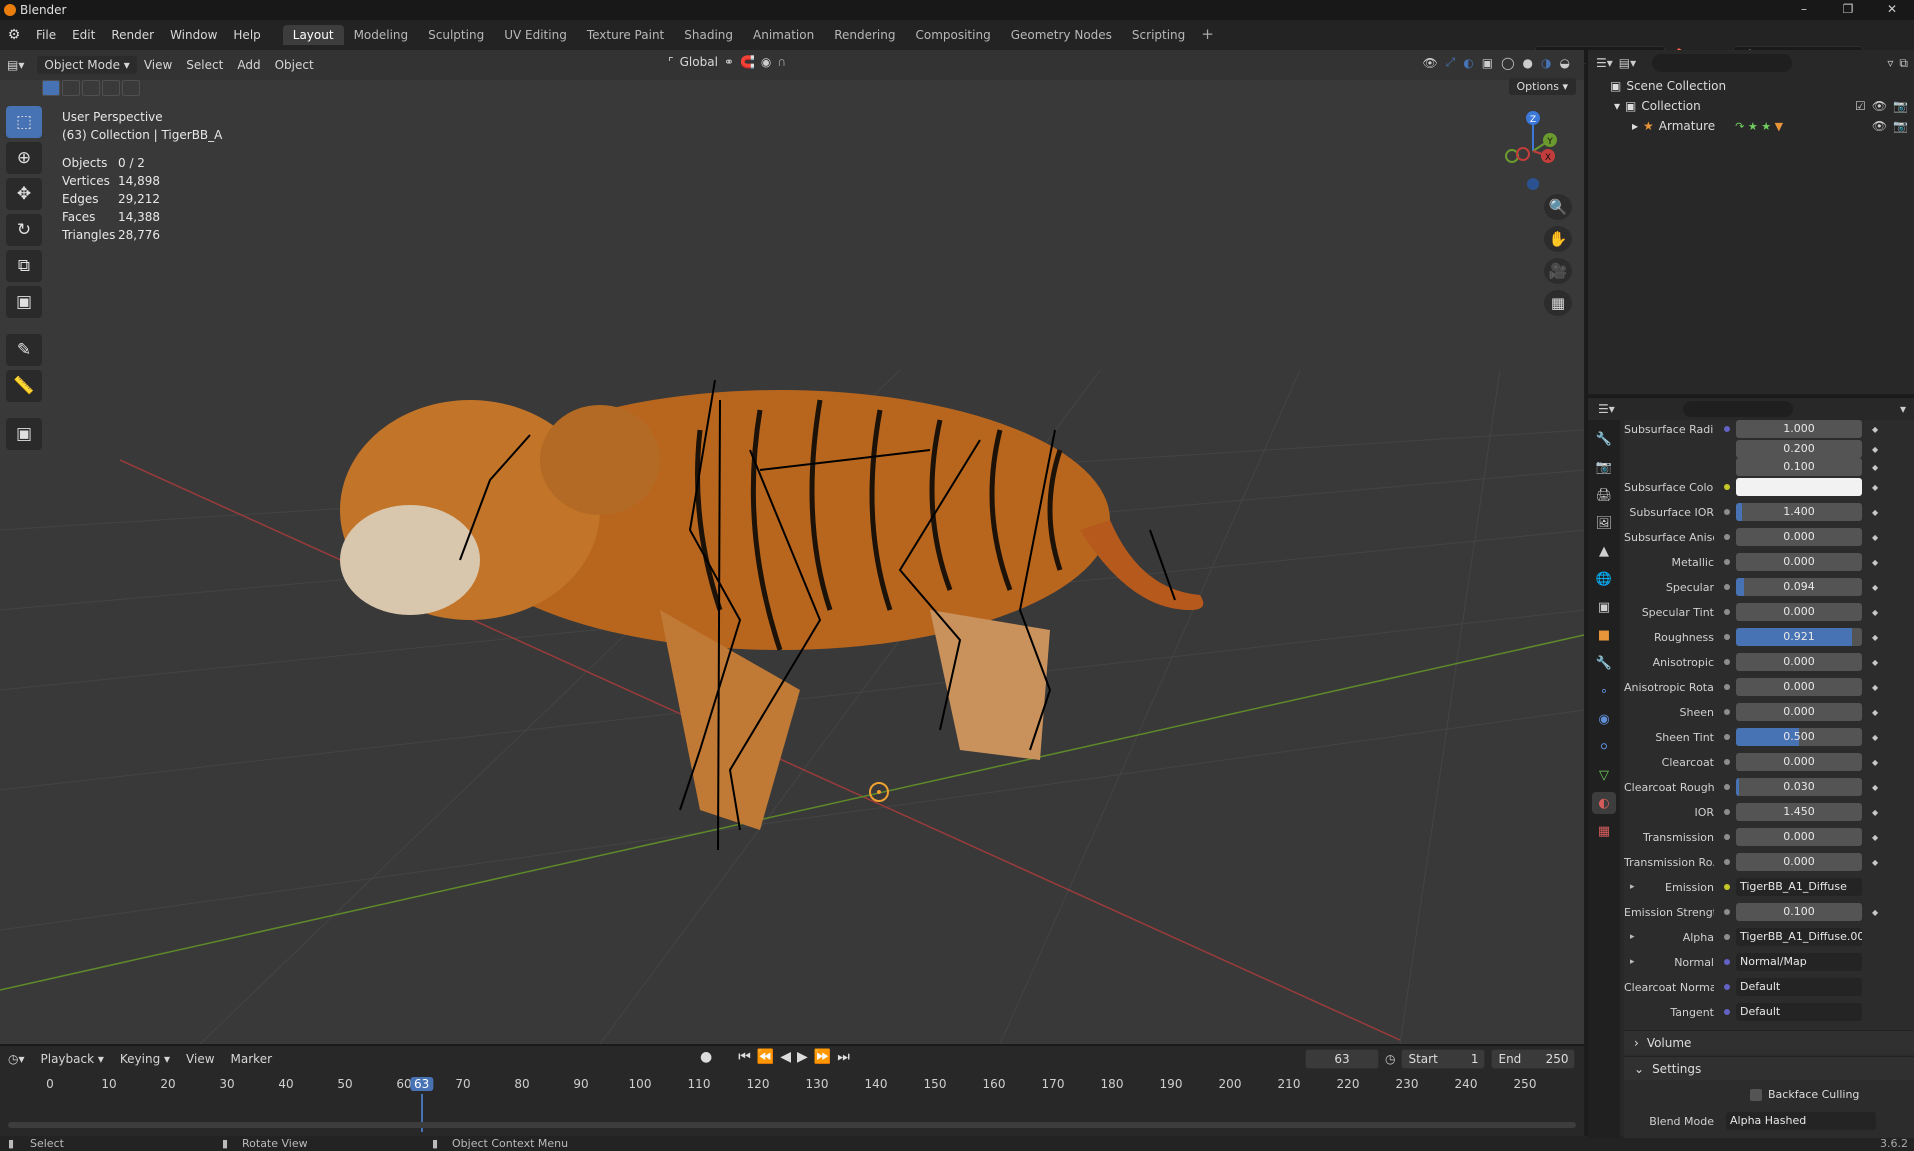  Describe the element at coordinates (24, 302) in the screenshot. I see `transform-icon: ▣` at that location.